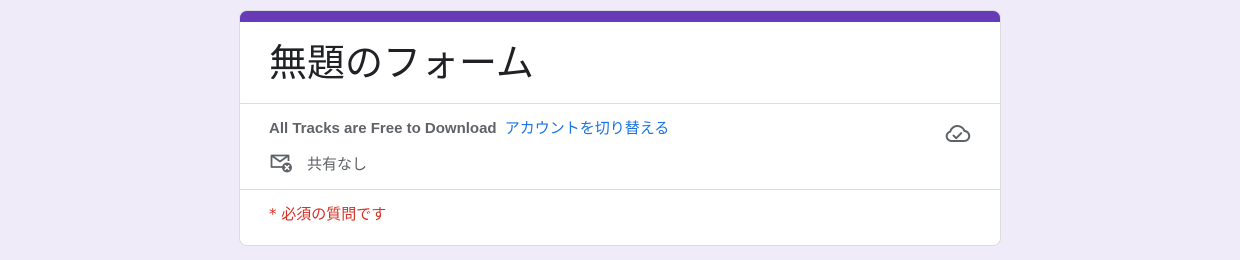  Describe the element at coordinates (587, 128) in the screenshot. I see `switch-account-link: アカウントを切り替える` at that location.